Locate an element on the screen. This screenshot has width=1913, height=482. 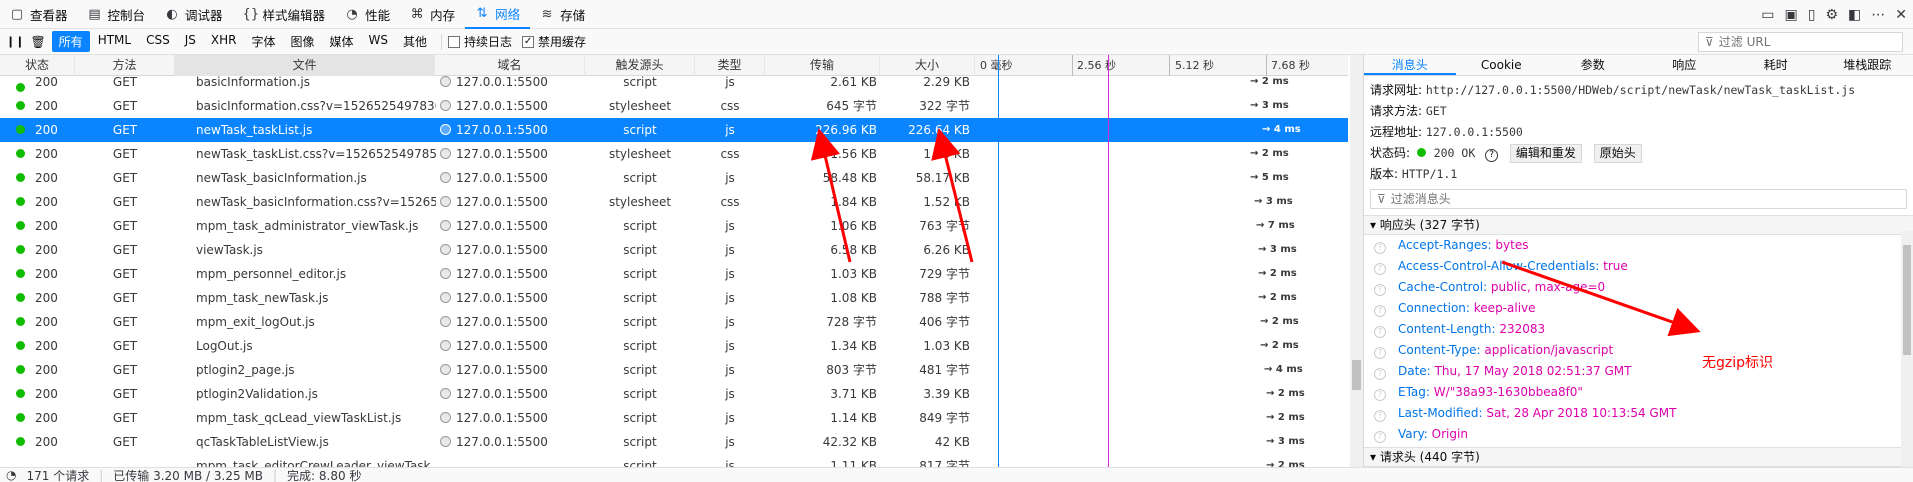
tab-style-editor: {} 样式编辑器 is located at coordinates (284, 14).